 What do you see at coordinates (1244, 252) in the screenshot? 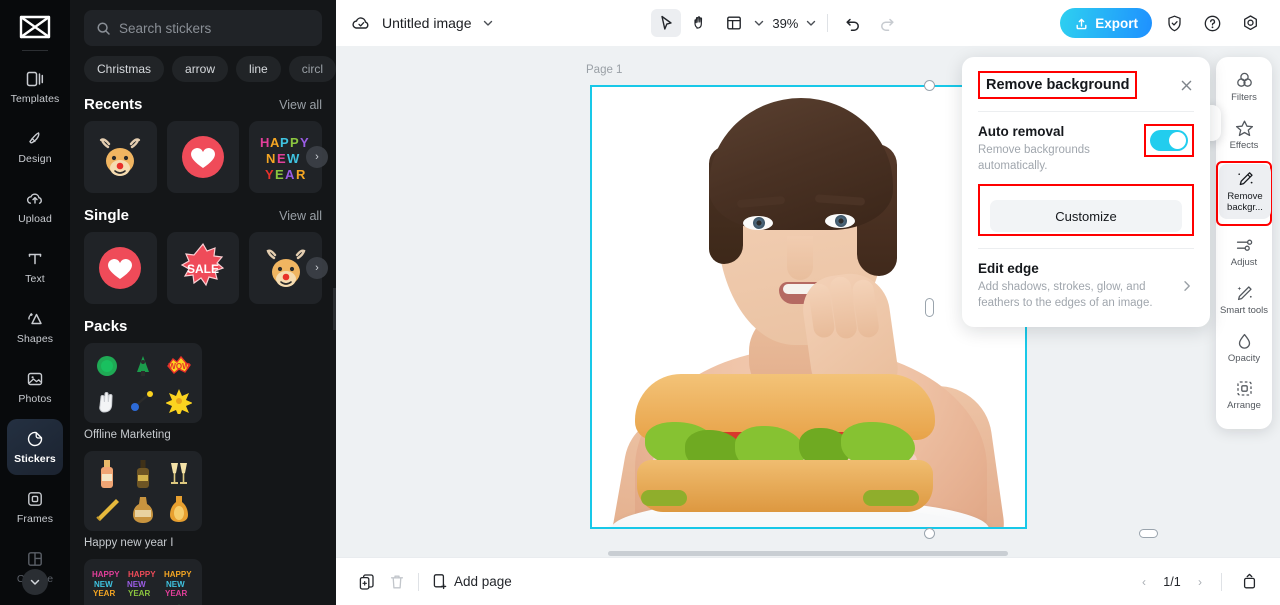
I see `tool-adjust: Adjust` at bounding box center [1244, 252].